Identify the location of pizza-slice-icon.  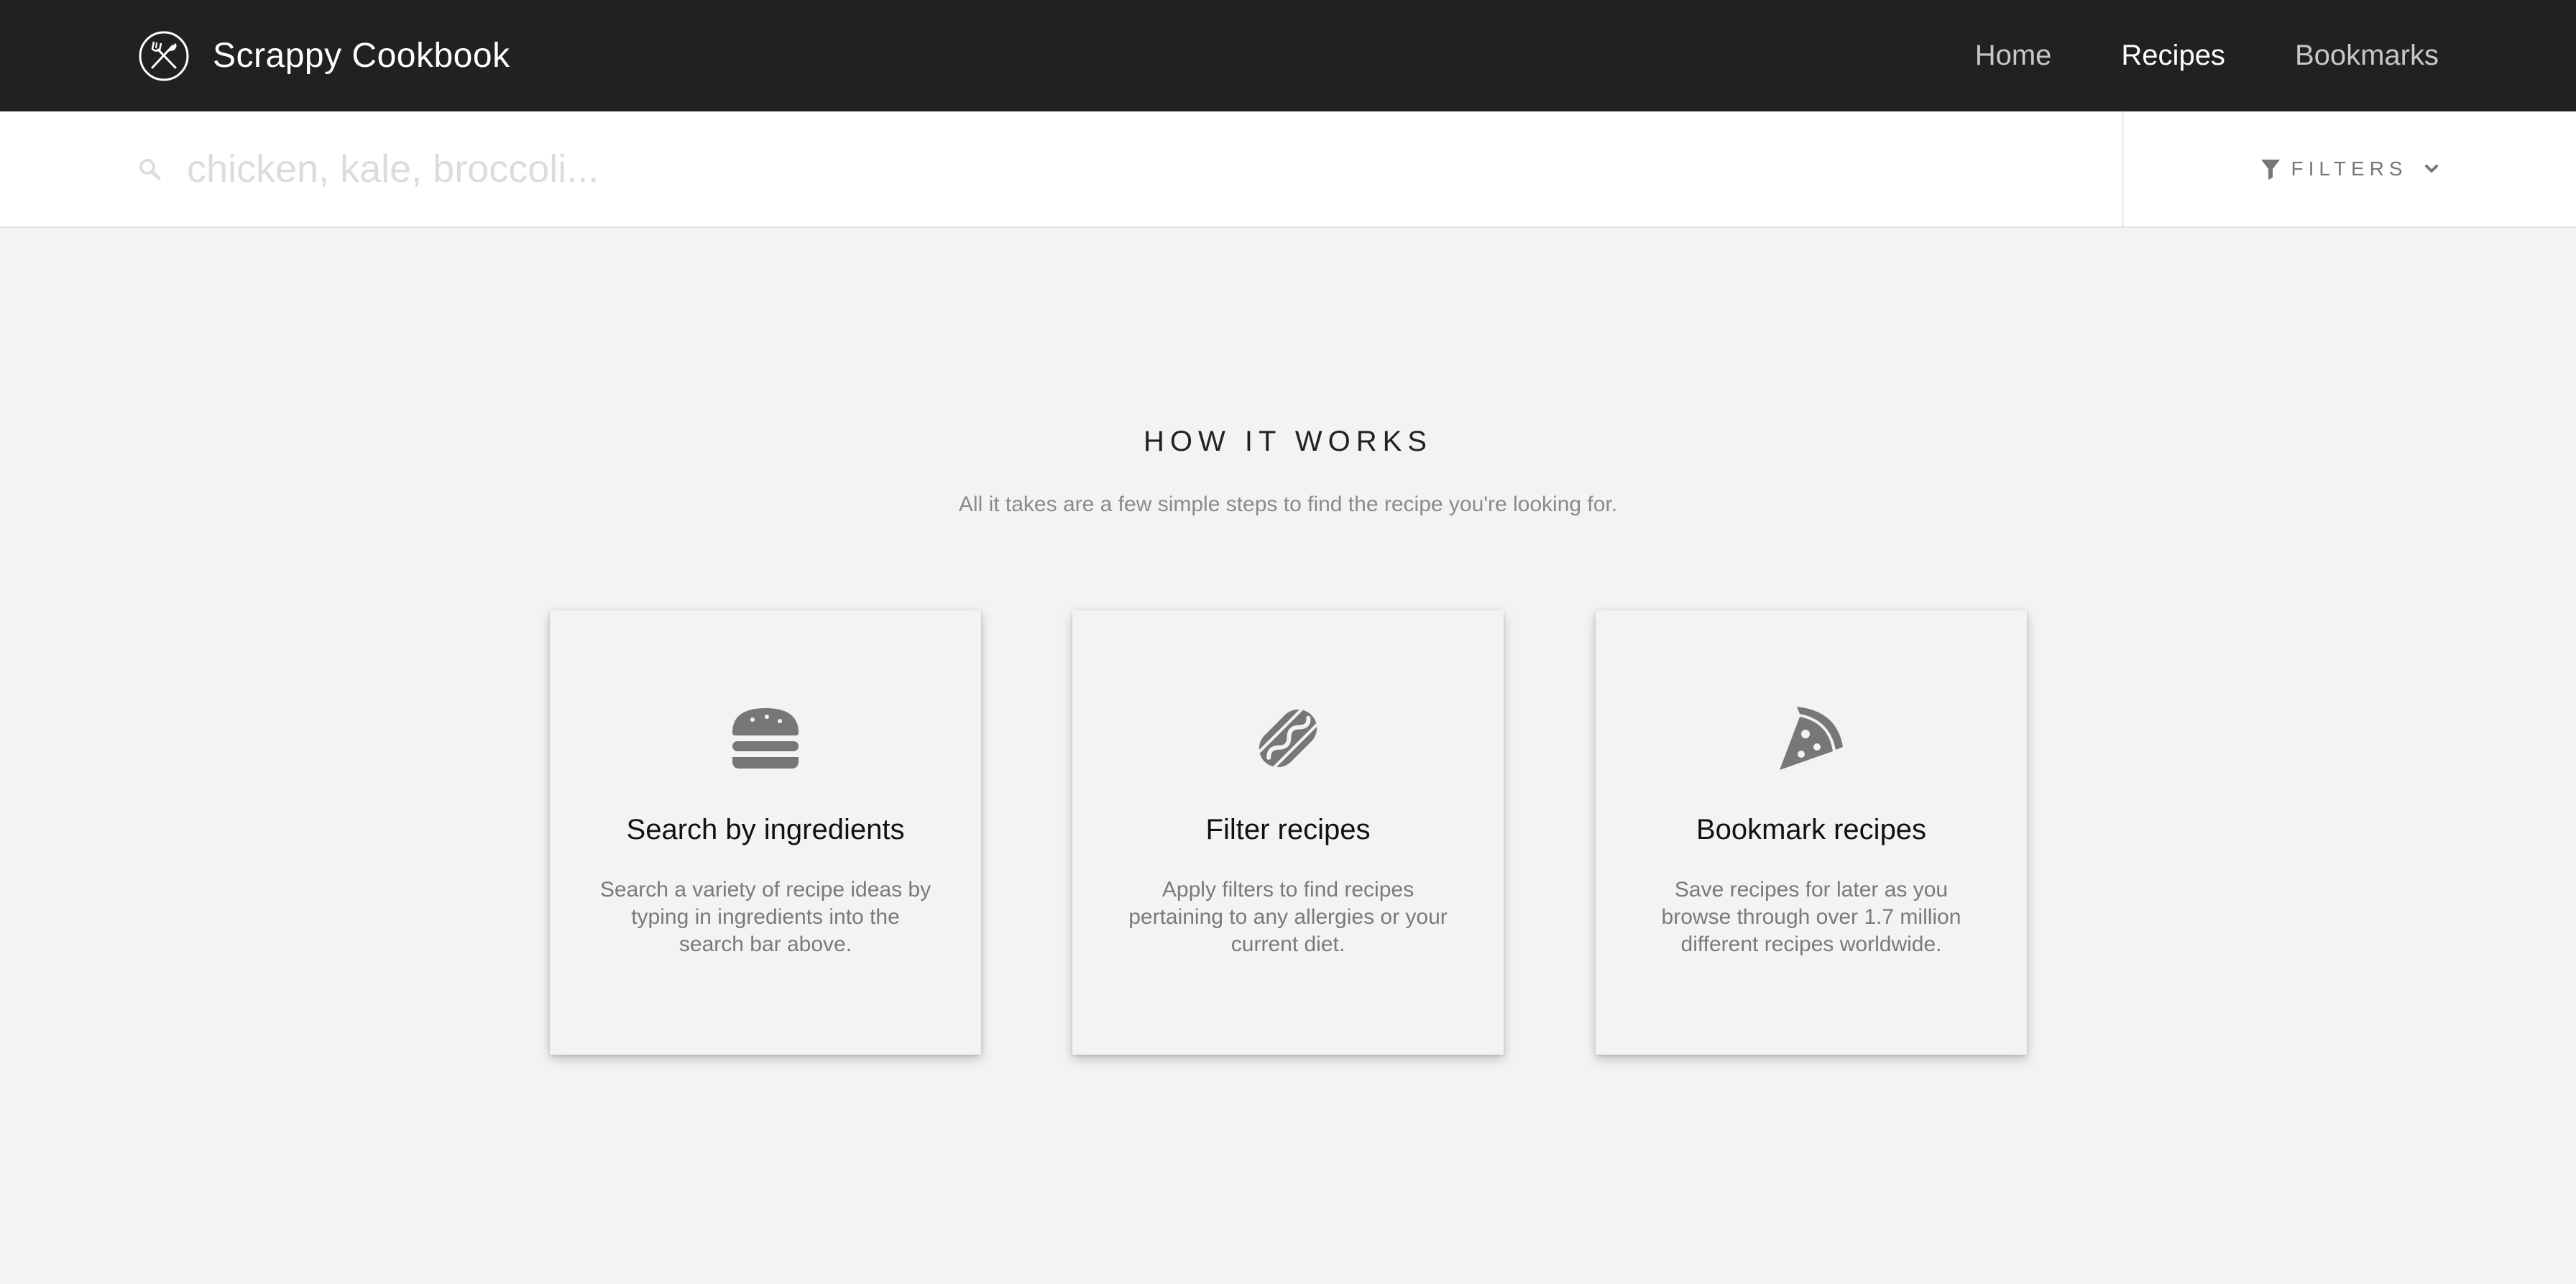
(1811, 738).